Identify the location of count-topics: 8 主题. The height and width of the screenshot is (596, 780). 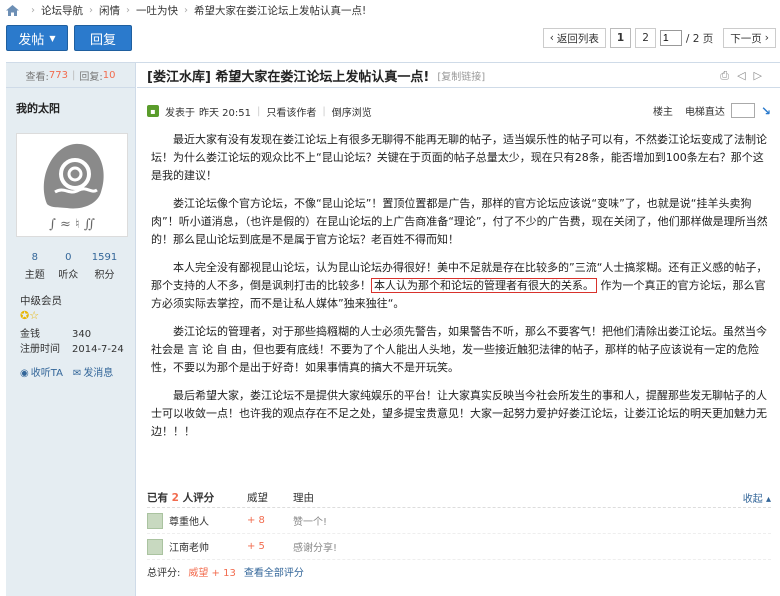
(35, 266).